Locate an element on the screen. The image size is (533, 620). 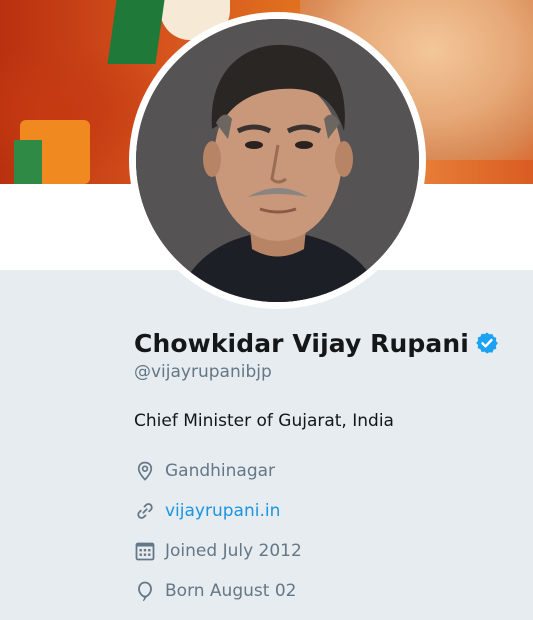
website-link: vijayrupani.in is located at coordinates (222, 511).